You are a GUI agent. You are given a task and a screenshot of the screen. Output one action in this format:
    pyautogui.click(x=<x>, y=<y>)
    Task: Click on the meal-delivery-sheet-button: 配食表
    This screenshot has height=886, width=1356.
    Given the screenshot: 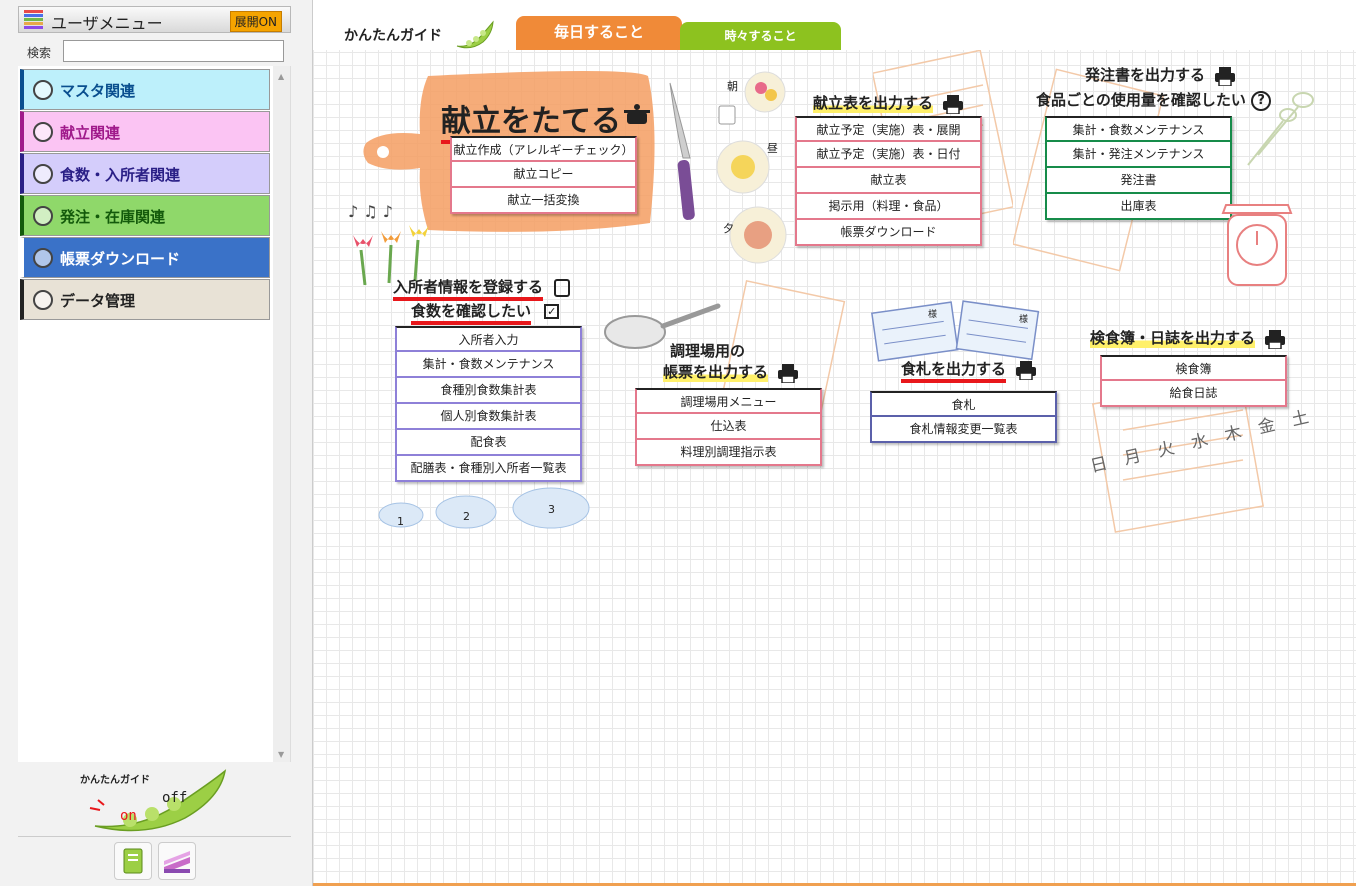 What is the action you would take?
    pyautogui.click(x=488, y=443)
    